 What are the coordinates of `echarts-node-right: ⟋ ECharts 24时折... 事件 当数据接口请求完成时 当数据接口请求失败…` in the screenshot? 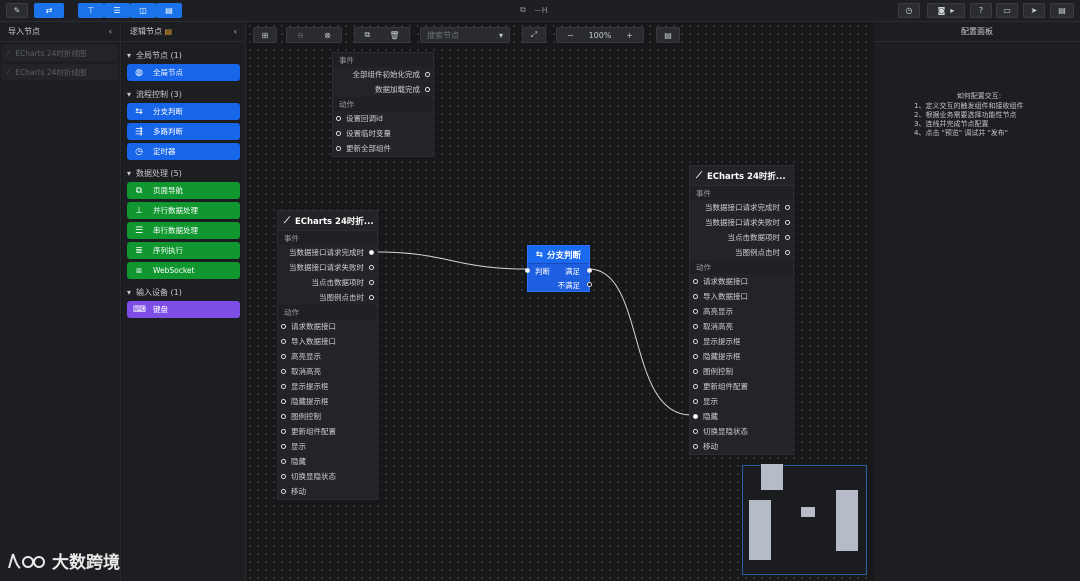 It's located at (741, 310).